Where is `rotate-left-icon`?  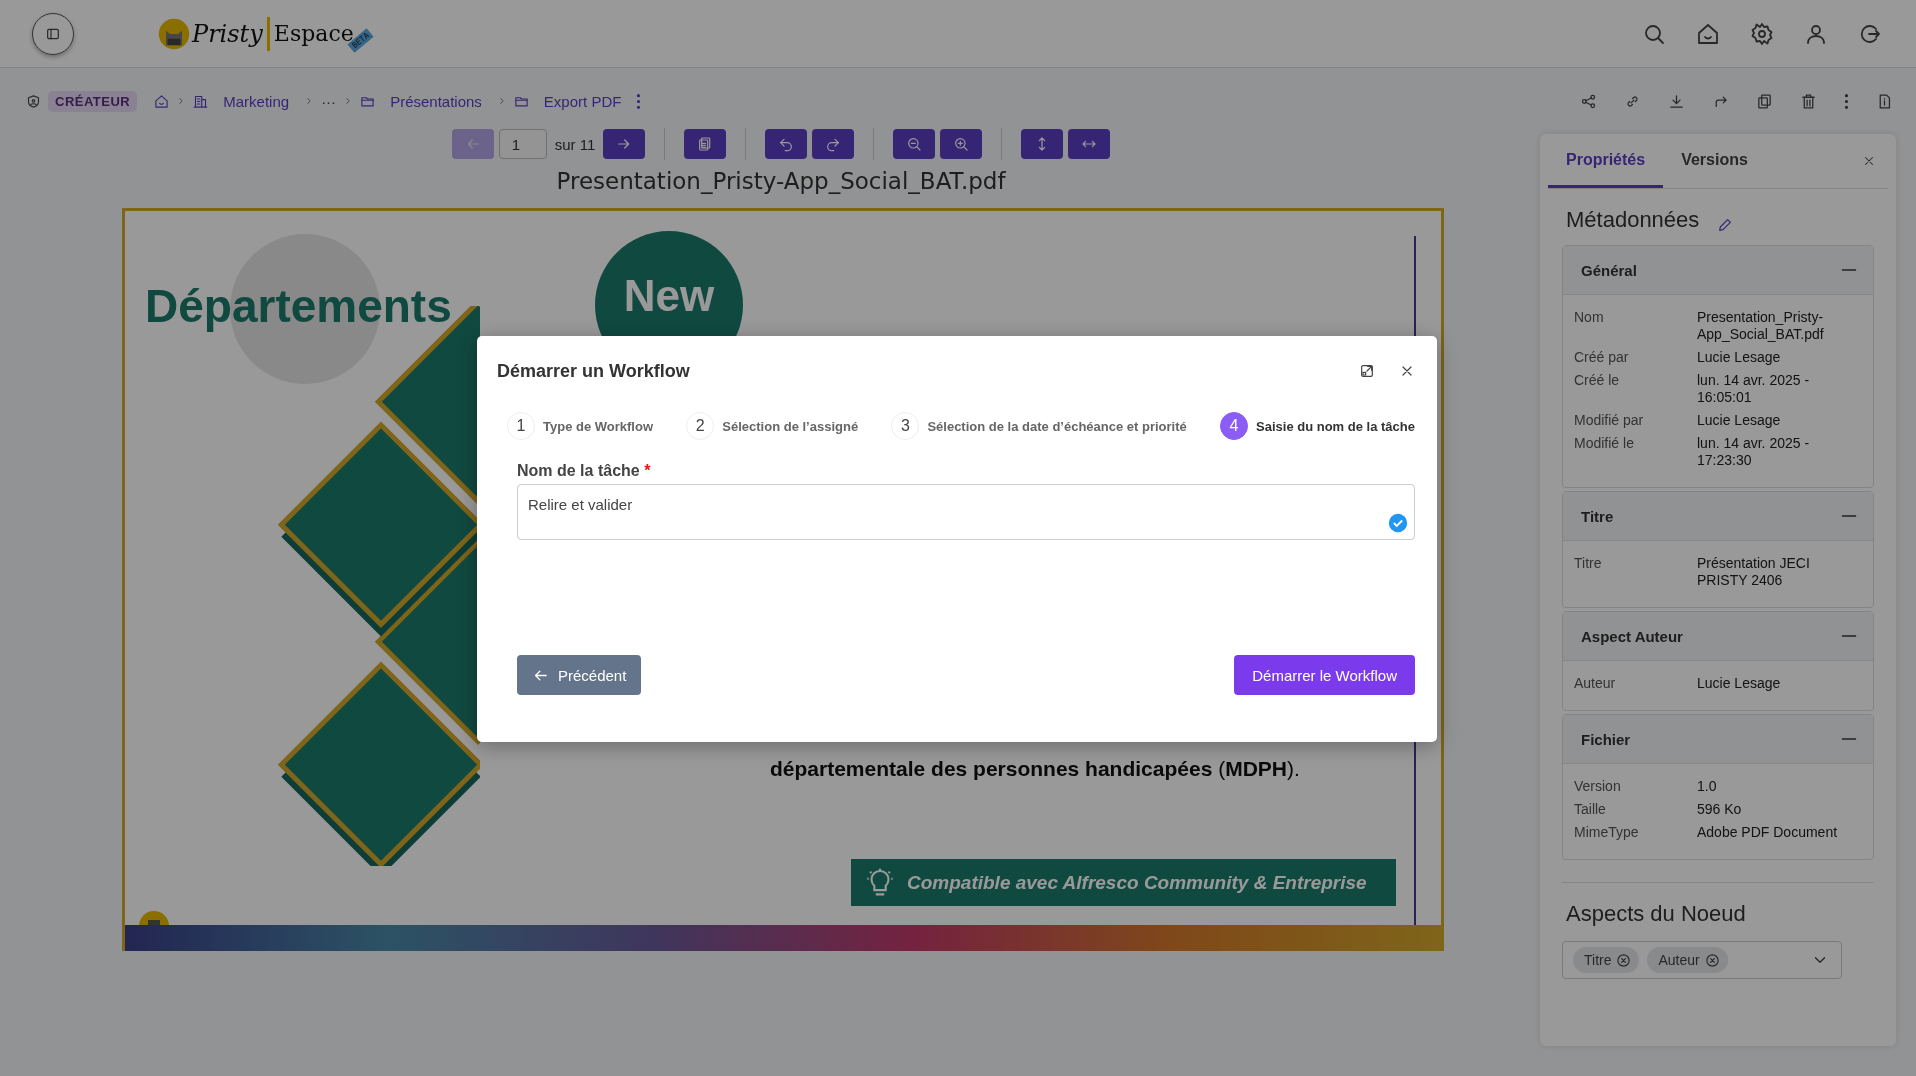 rotate-left-icon is located at coordinates (786, 144).